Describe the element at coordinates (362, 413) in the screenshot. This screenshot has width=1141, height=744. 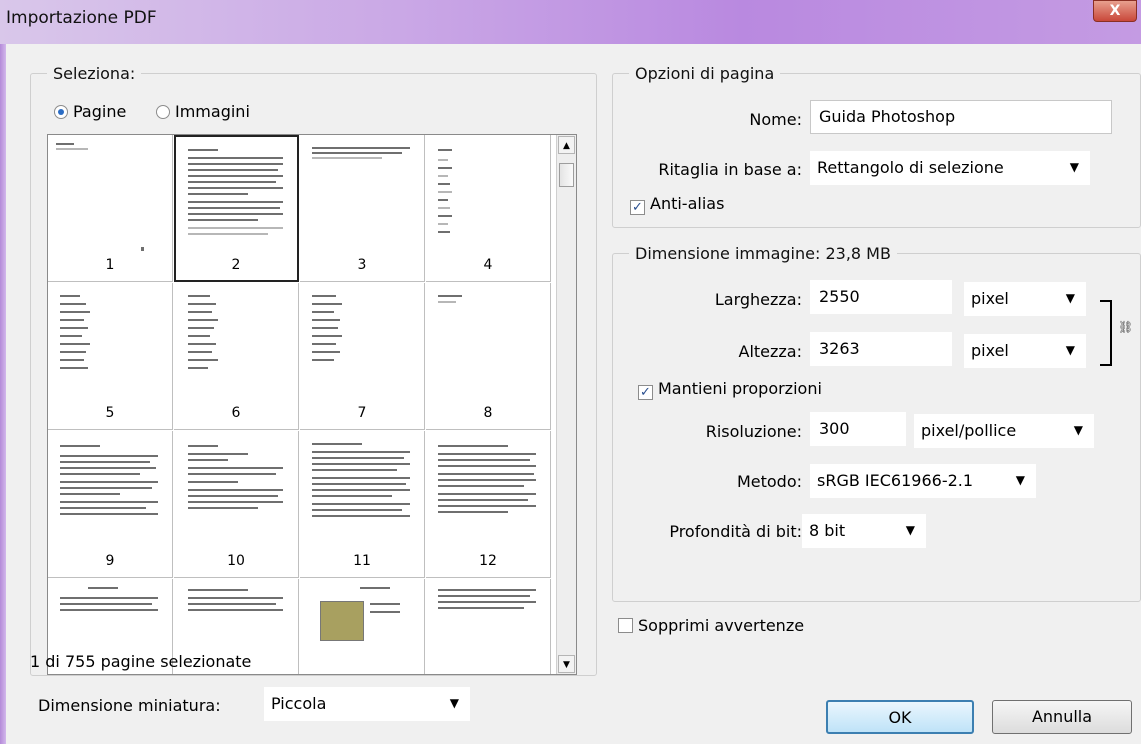
I see `thumbnail-label: 7` at that location.